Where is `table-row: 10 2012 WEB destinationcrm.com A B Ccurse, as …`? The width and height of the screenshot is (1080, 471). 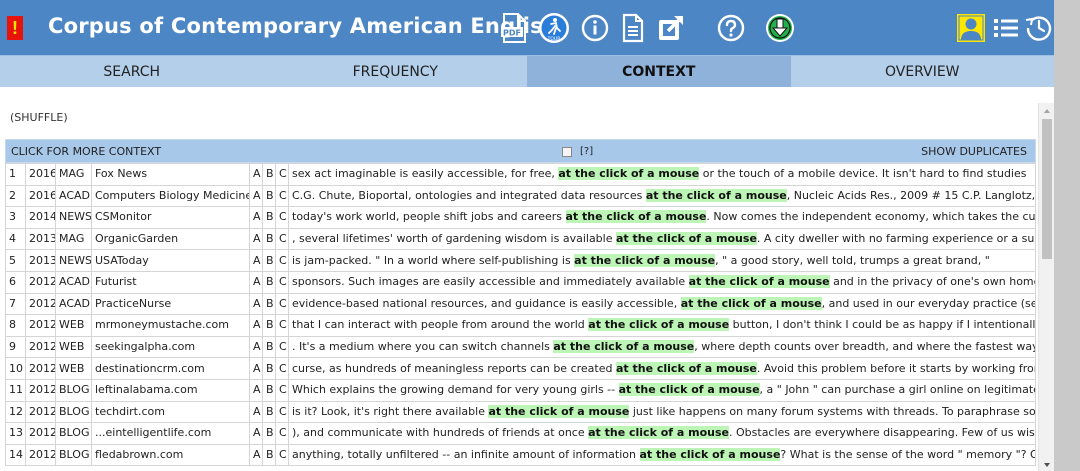
table-row: 10 2012 WEB destinationcrm.com A B Ccurse, as … is located at coordinates (520, 368).